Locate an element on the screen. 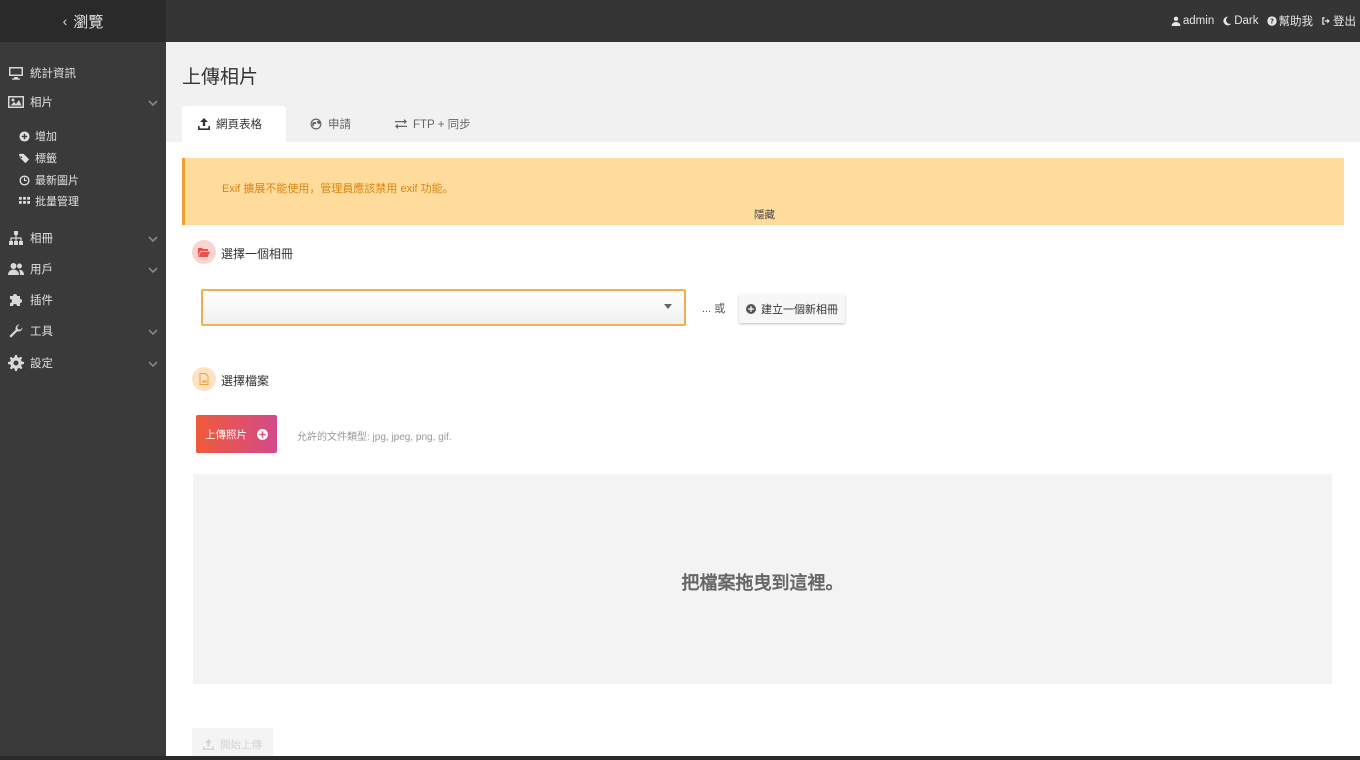 This screenshot has width=1360, height=760. sidebar-item-settings: 設定 is located at coordinates (83, 363).